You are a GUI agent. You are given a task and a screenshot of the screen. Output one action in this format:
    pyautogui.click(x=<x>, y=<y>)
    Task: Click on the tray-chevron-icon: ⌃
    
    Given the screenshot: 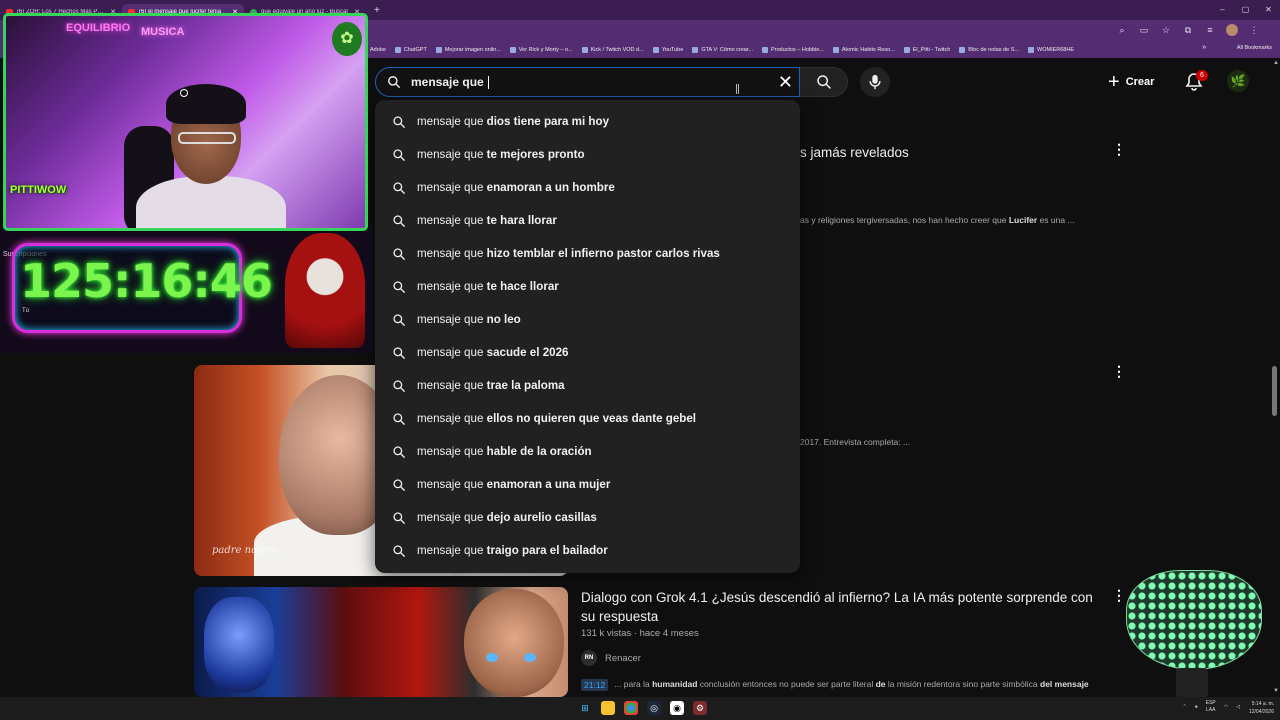 What is the action you would take?
    pyautogui.click(x=1185, y=707)
    